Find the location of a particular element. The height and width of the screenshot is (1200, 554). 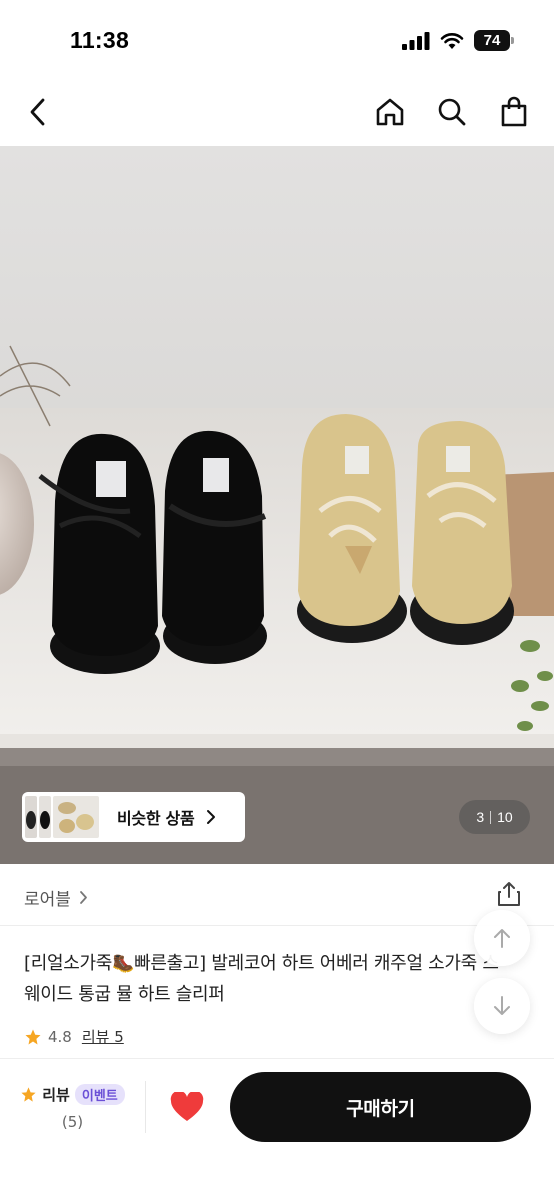

nav-bar is located at coordinates (277, 113).